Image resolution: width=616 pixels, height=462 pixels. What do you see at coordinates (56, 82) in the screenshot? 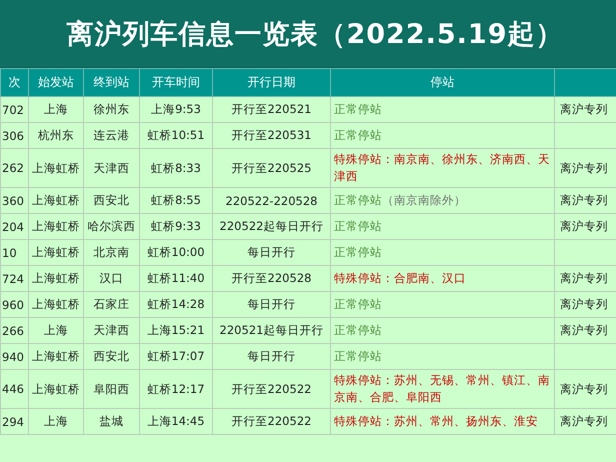
I see `column-header: 始发站` at bounding box center [56, 82].